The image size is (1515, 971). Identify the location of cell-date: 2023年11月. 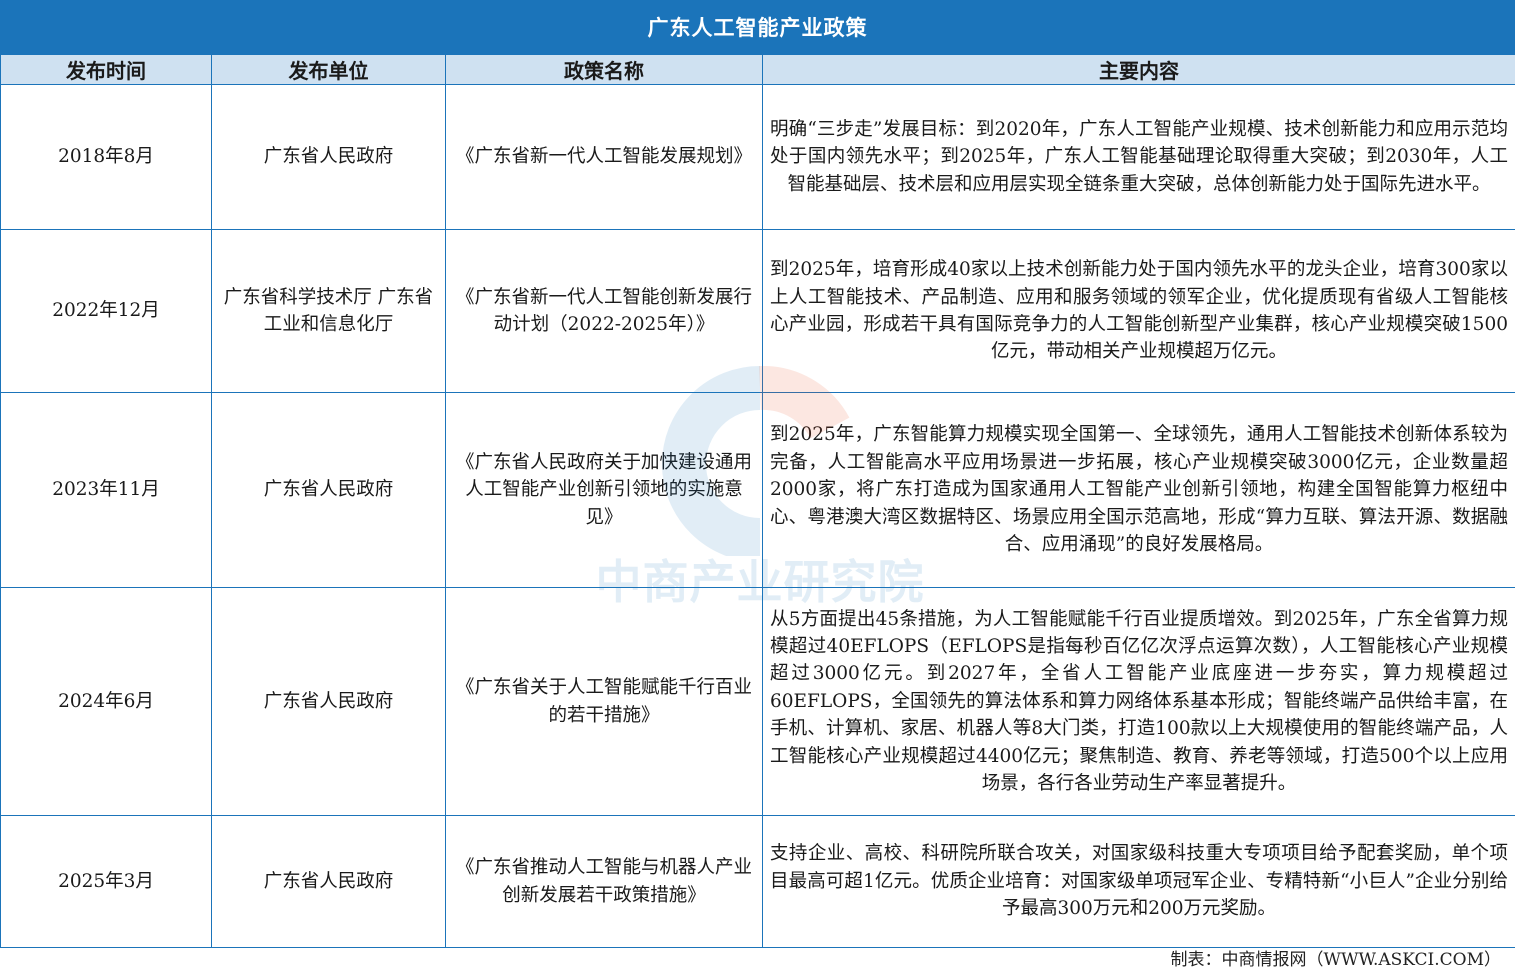
(106, 490).